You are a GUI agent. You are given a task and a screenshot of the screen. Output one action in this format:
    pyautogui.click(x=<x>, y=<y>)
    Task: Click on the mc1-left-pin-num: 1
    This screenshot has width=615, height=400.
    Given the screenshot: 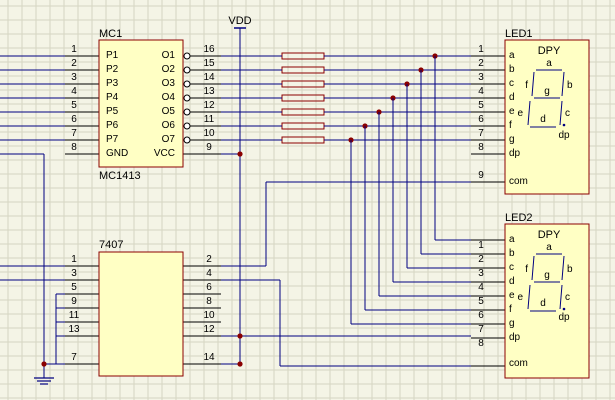 What is the action you would take?
    pyautogui.click(x=74, y=49)
    